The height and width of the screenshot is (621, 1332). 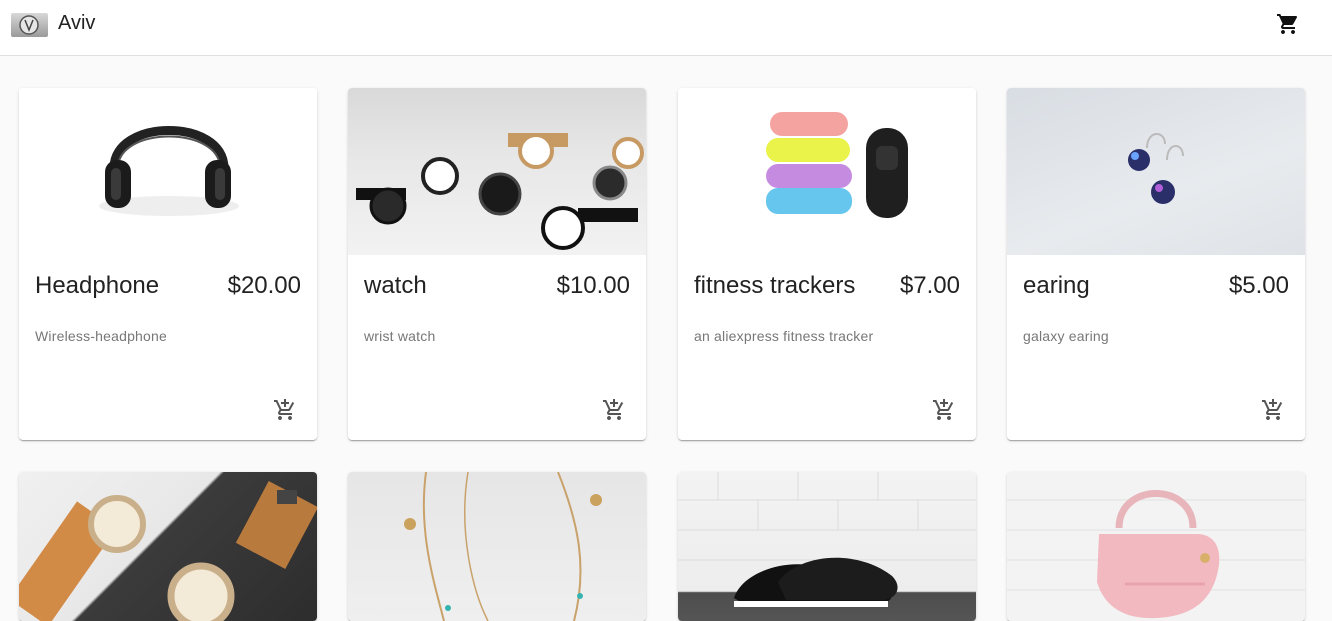 What do you see at coordinates (1258, 285) in the screenshot?
I see `product-price: $5.00` at bounding box center [1258, 285].